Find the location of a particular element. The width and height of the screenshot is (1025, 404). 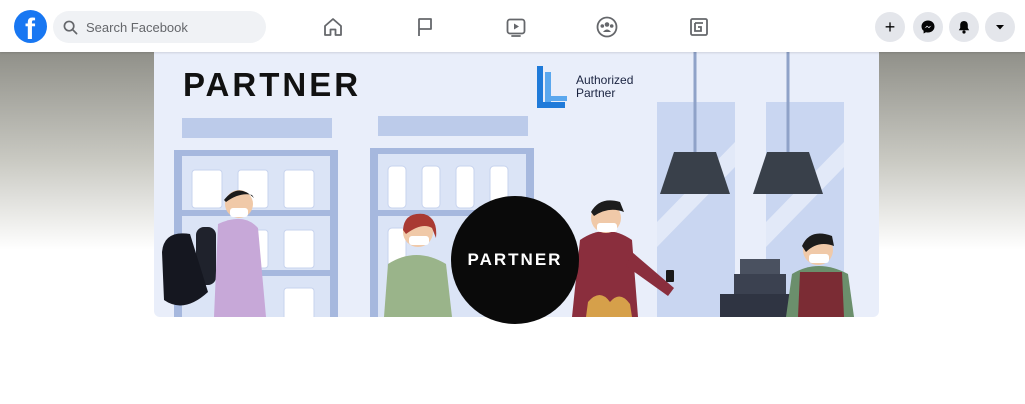

messenger-button is located at coordinates (928, 27).